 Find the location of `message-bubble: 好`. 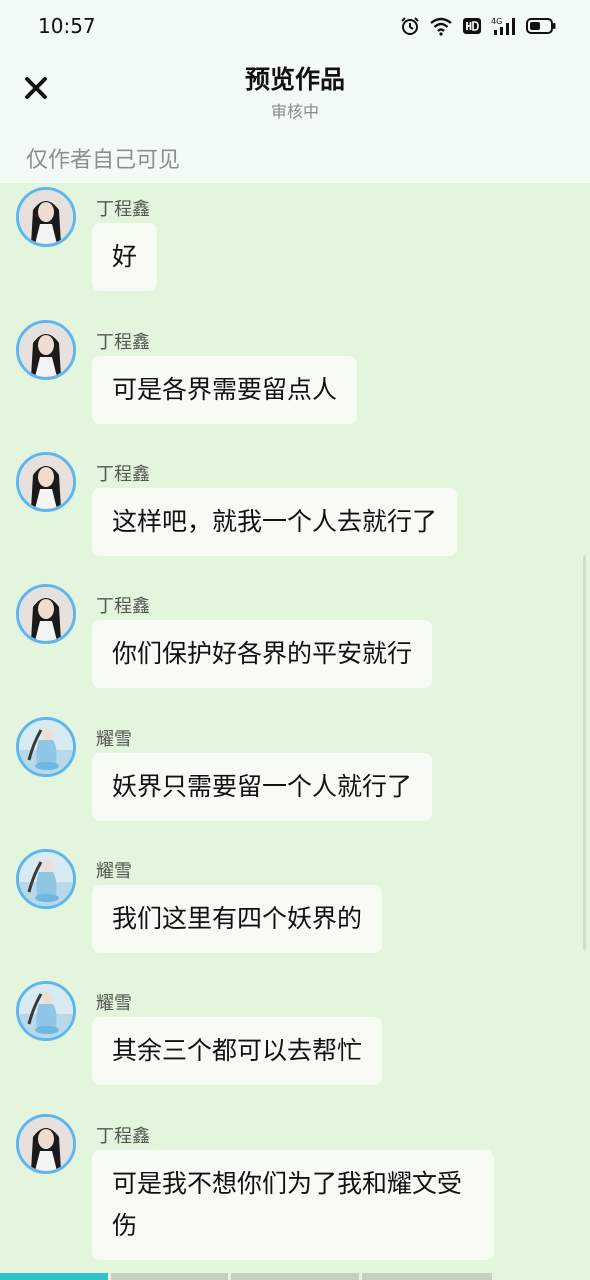

message-bubble: 好 is located at coordinates (125, 257).